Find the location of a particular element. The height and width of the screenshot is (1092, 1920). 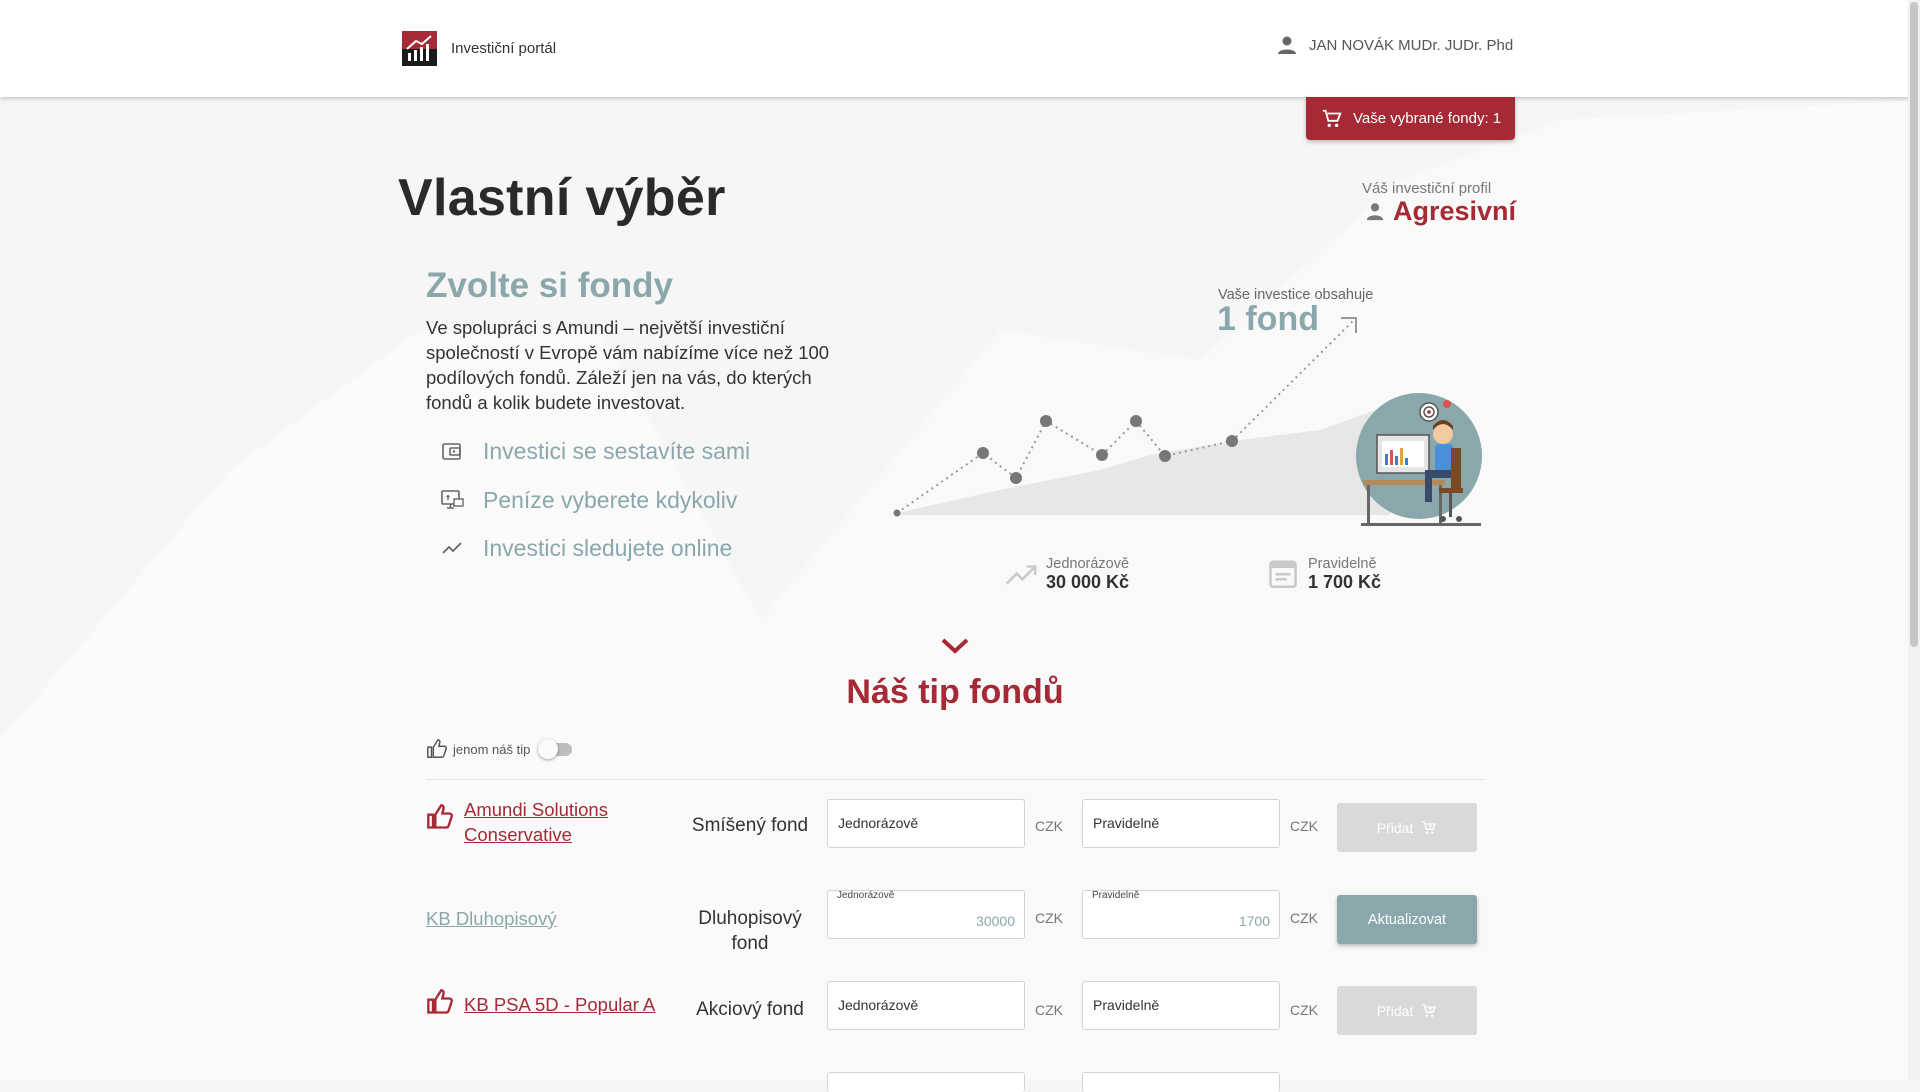

one-time-amount-input is located at coordinates (926, 1082).